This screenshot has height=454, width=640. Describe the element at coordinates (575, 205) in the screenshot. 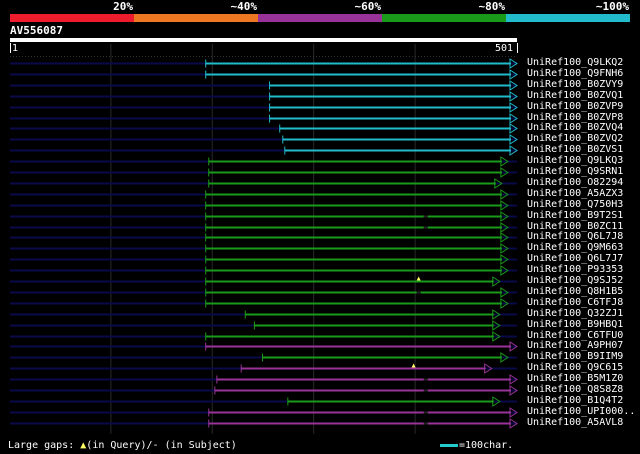

I see `hit-label: UniRef100_Q750H3` at that location.